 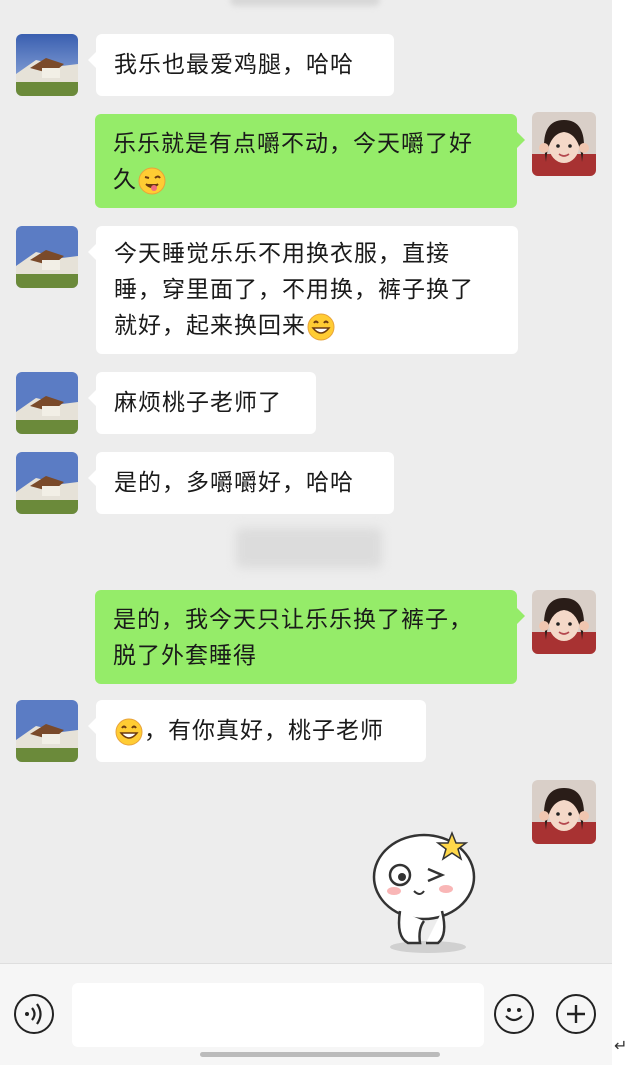 I want to click on plus-button, so click(x=576, y=1014).